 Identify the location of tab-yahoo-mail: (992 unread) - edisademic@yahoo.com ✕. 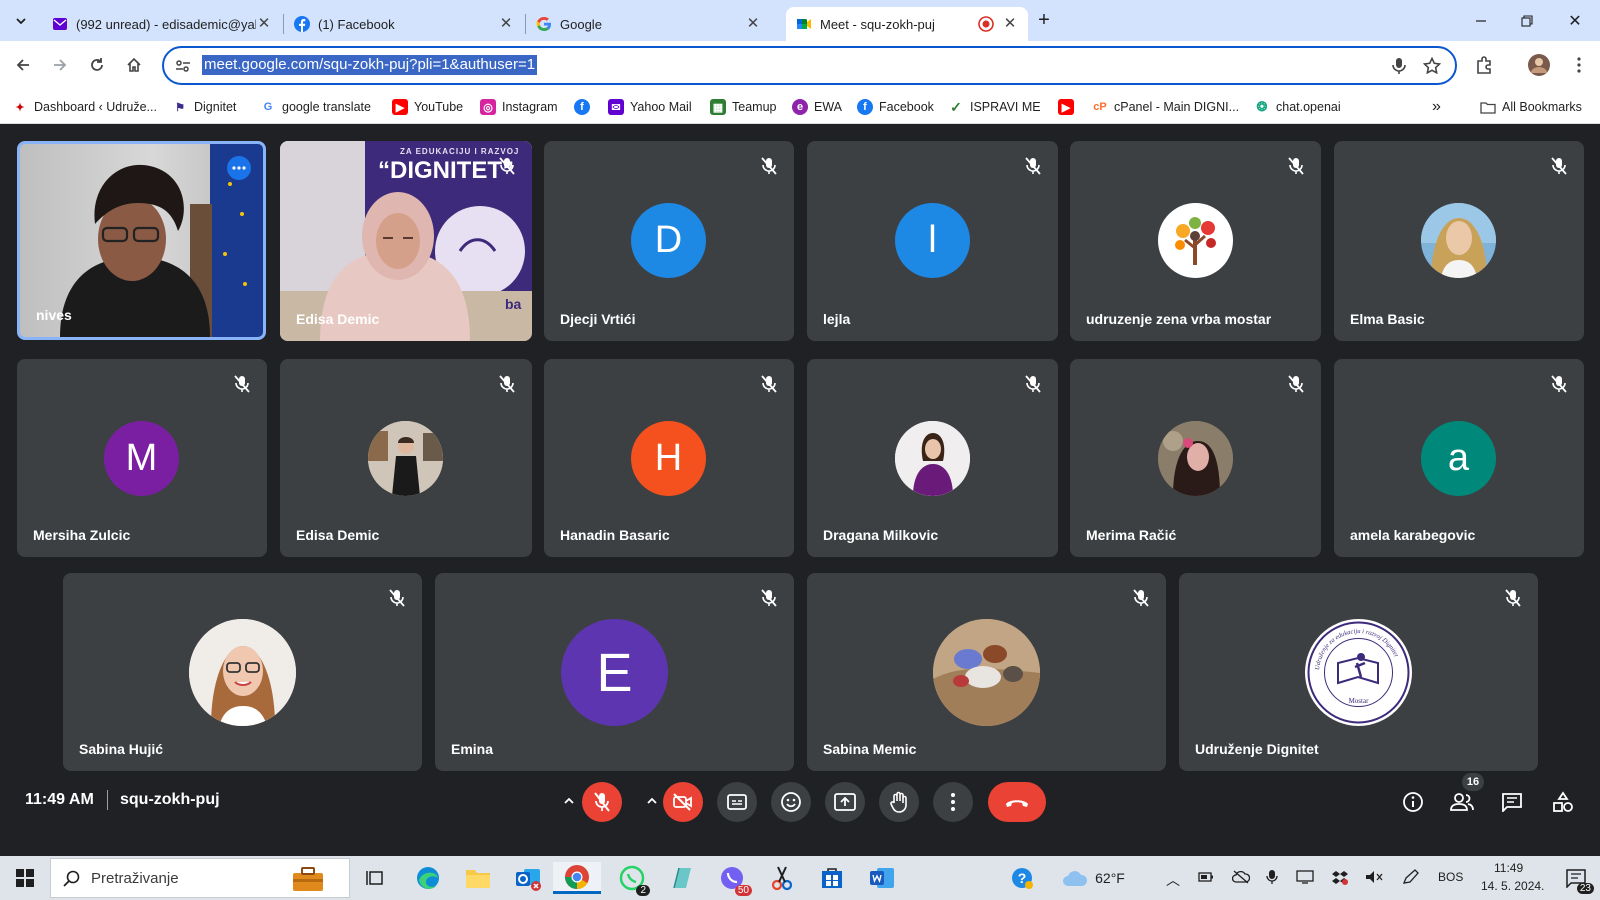
(162, 24).